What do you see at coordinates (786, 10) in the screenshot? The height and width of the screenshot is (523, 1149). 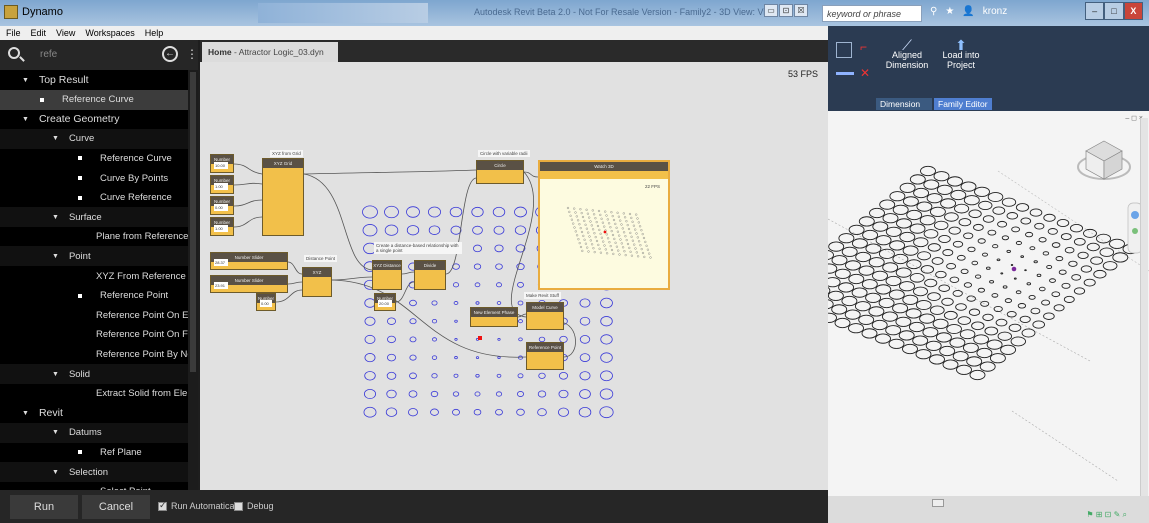 I see `maximize-button: ⊡` at bounding box center [786, 10].